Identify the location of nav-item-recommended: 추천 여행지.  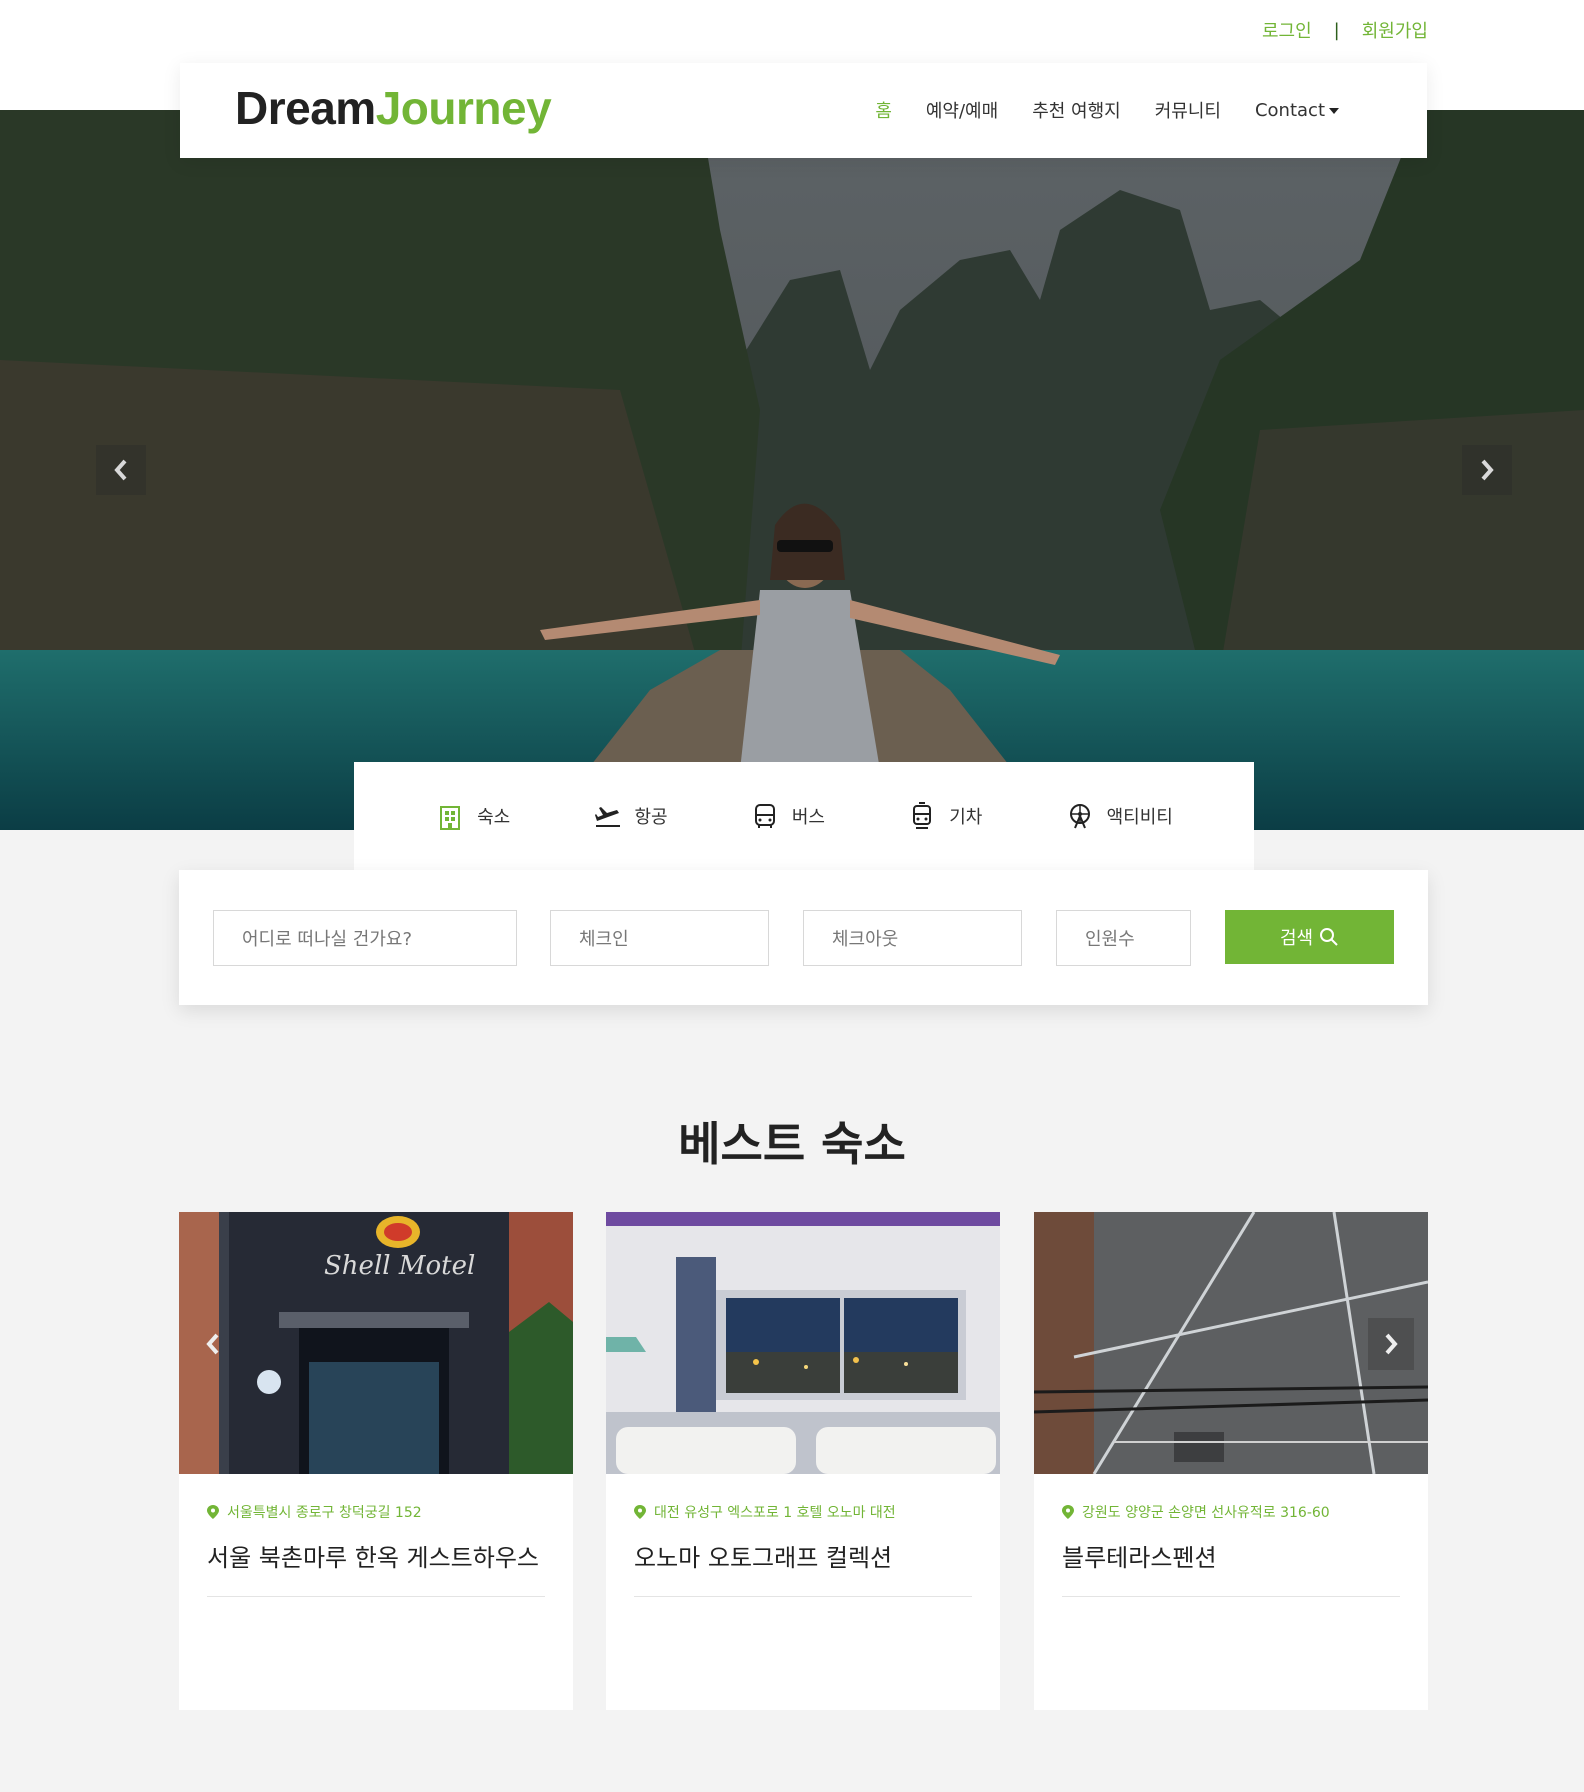
(1076, 110).